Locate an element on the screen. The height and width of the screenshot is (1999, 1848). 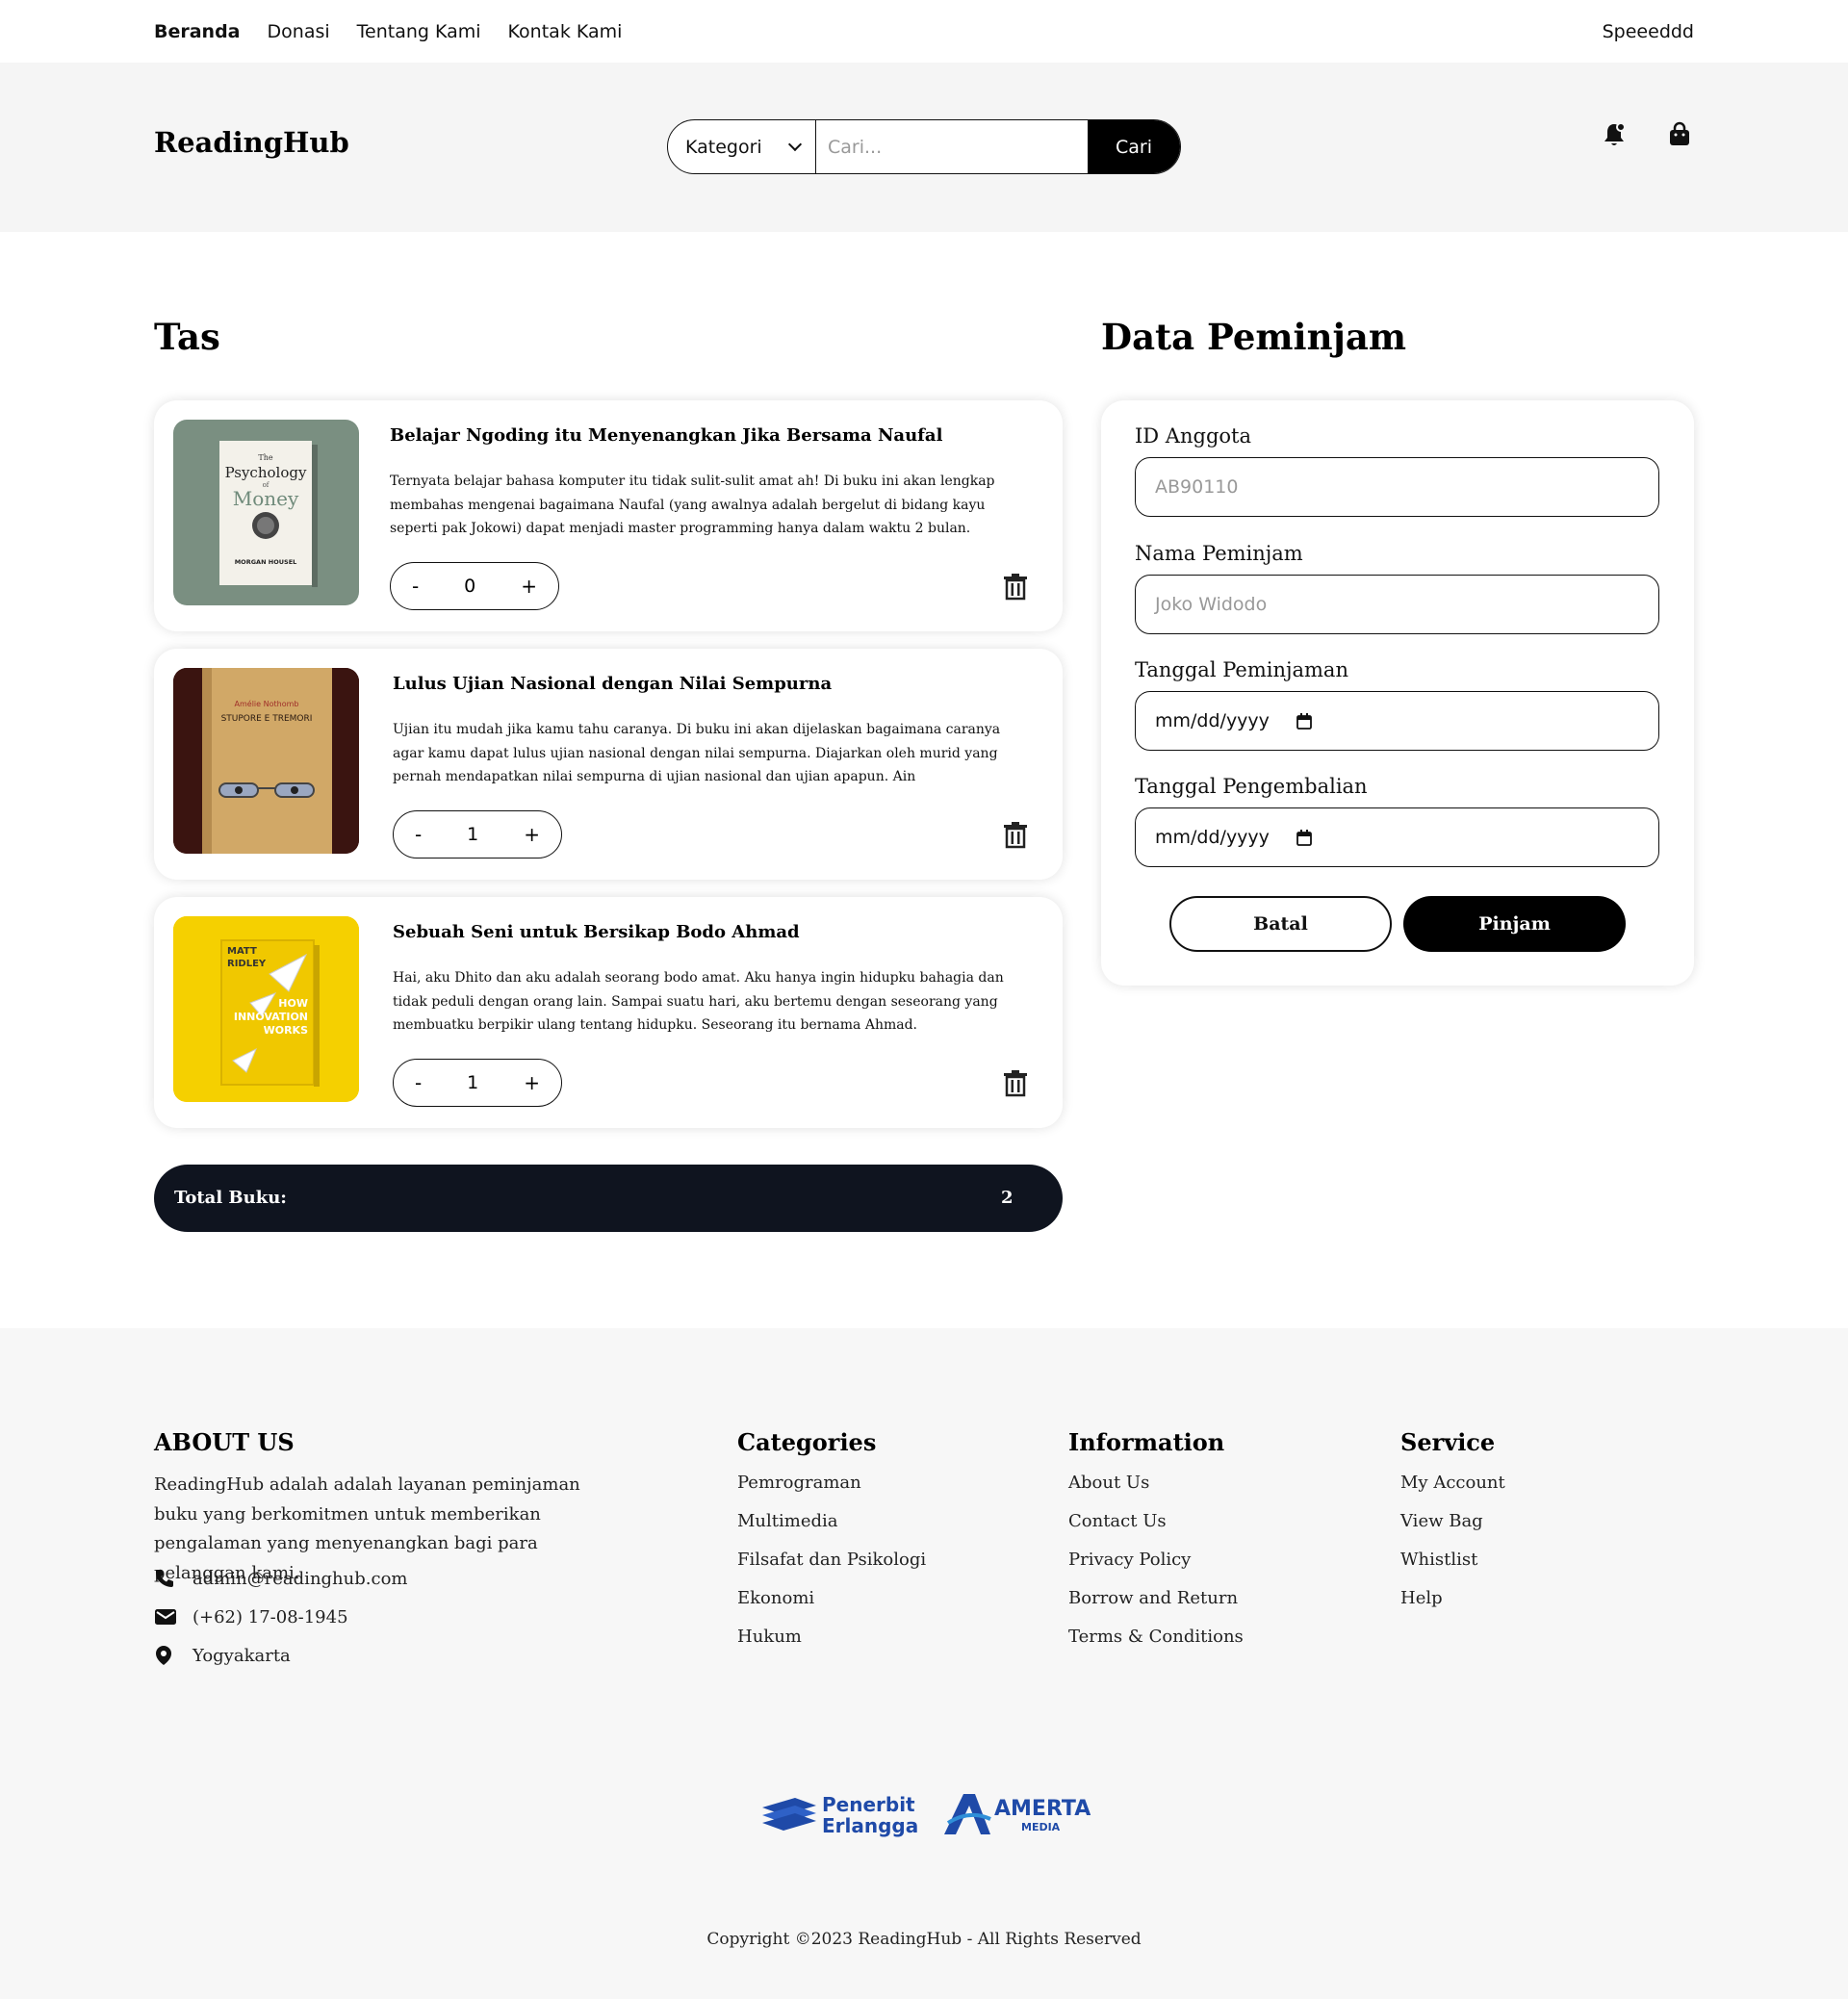
form-title: Data Peminjam is located at coordinates (1253, 337).